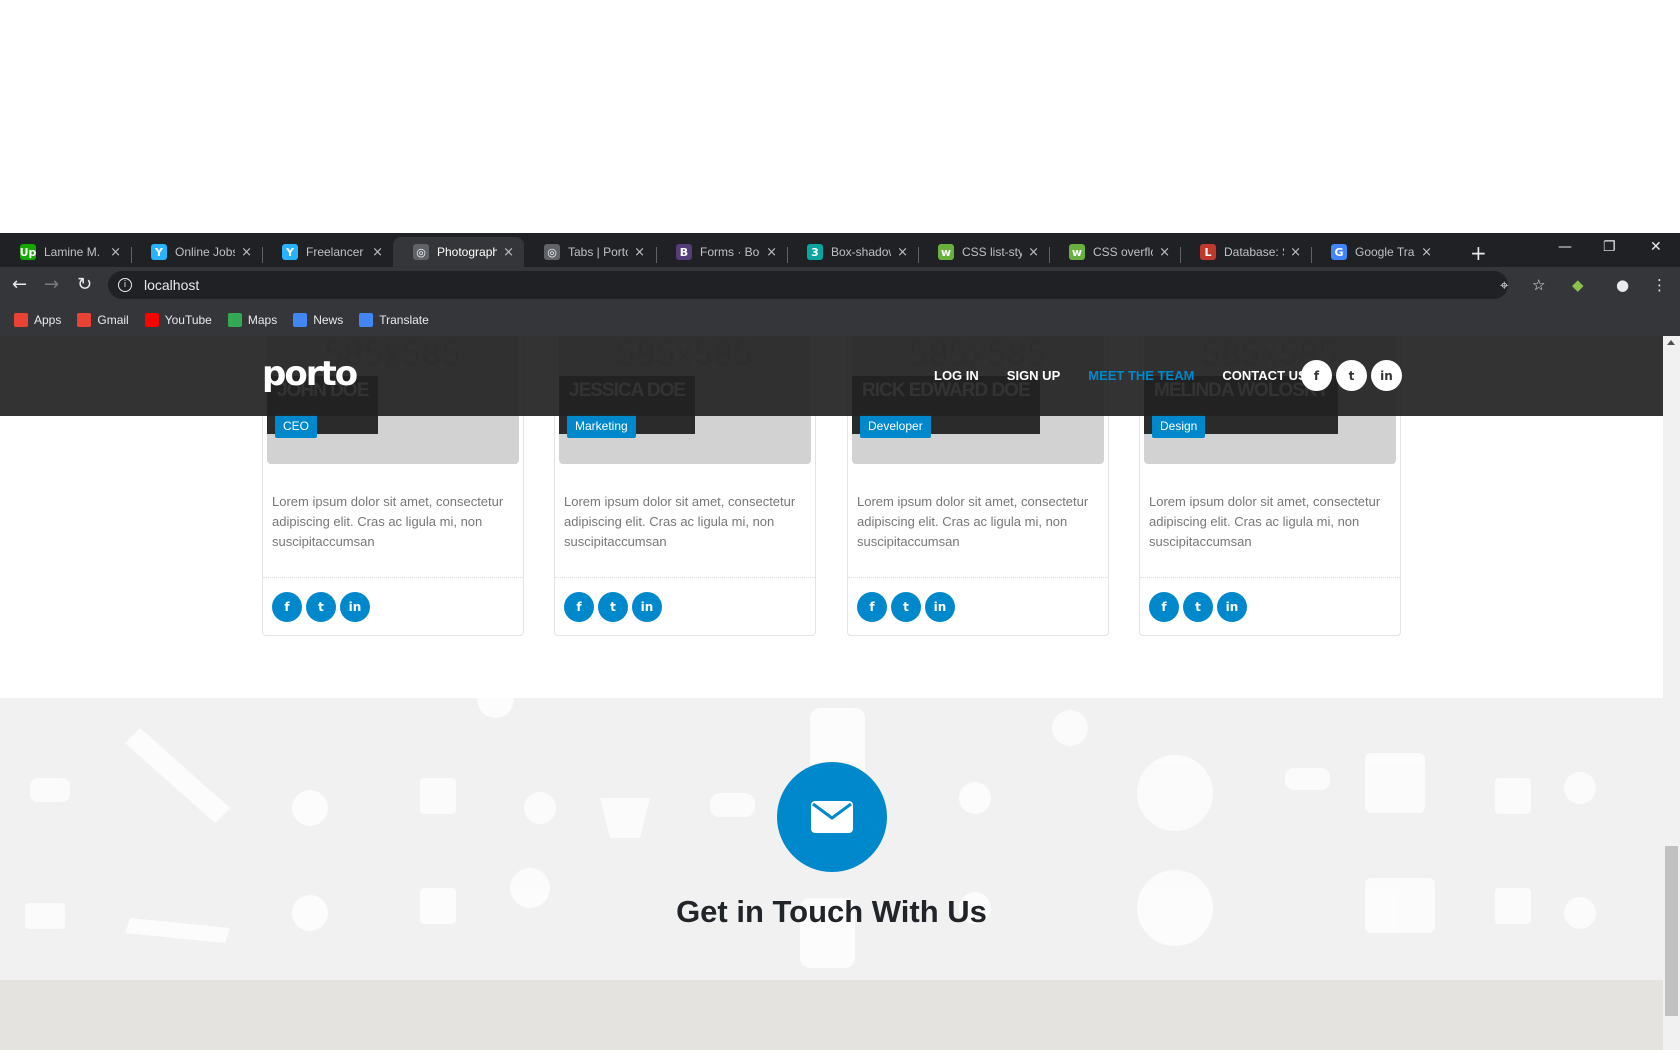 The width and height of the screenshot is (1680, 1050). I want to click on browser-tab: L Database: Se ×, so click(1245, 252).